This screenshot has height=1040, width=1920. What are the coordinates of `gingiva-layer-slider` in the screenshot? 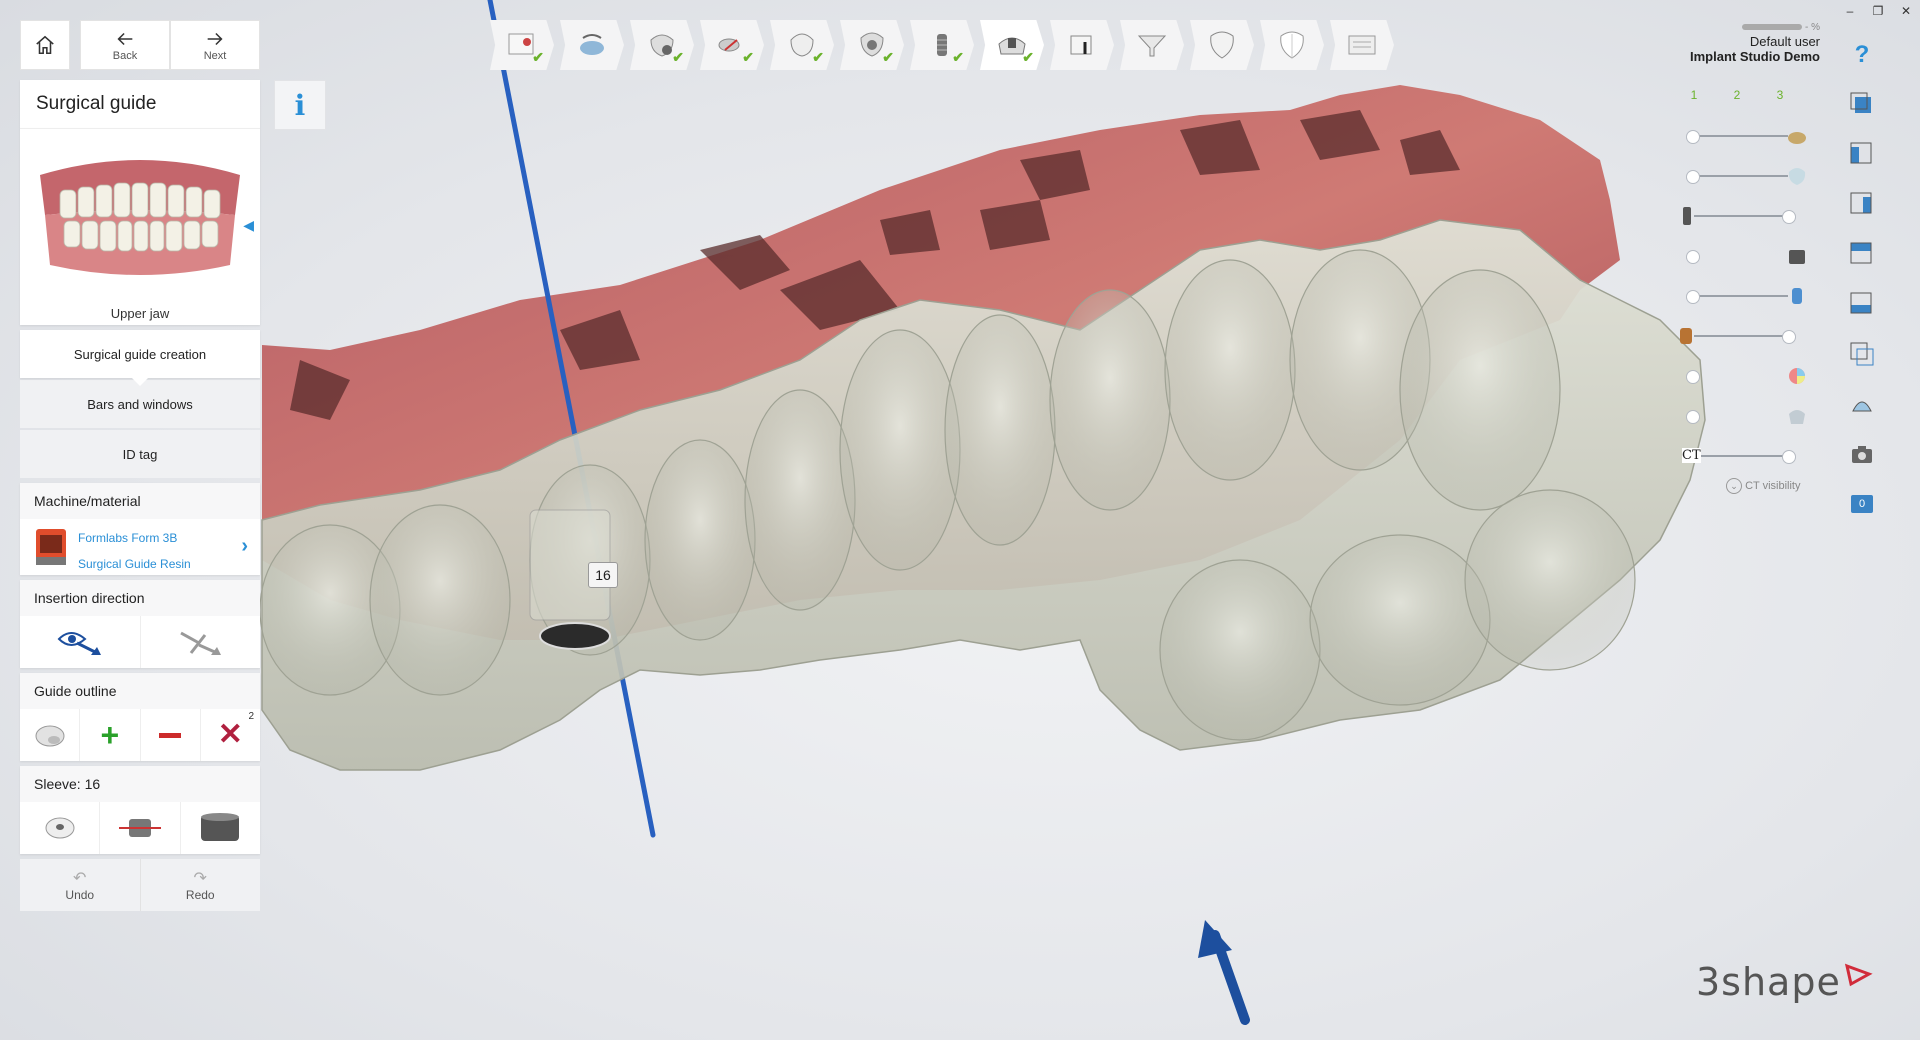 It's located at (1738, 336).